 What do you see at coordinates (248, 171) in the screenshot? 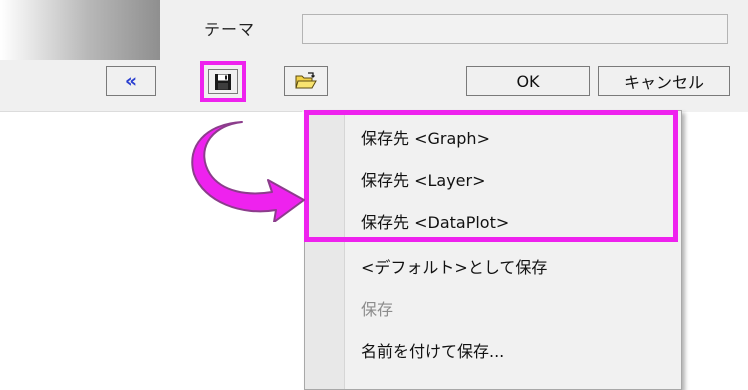
I see `curved-arrow-icon` at bounding box center [248, 171].